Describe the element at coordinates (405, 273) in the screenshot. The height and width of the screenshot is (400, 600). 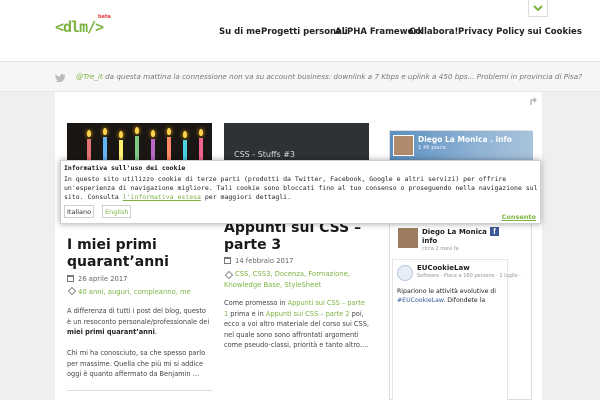
I see `eucookielaw-avatar` at that location.